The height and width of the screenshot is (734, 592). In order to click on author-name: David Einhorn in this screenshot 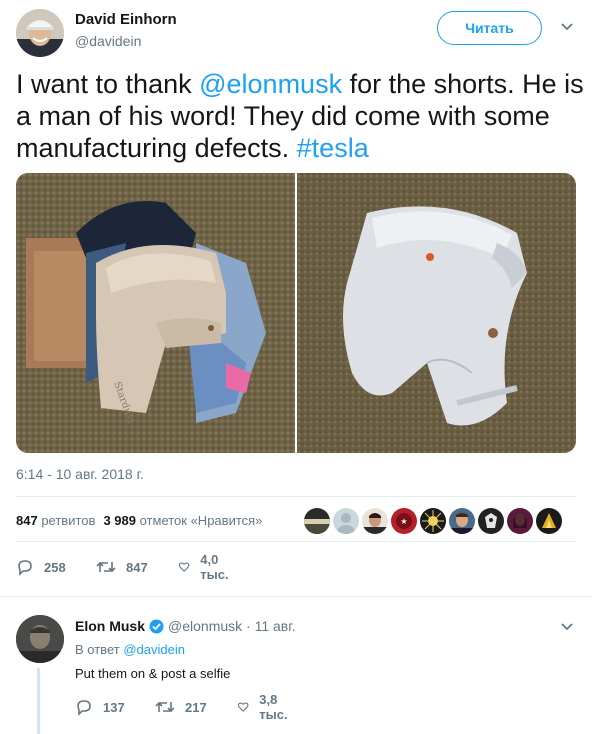, I will do `click(126, 19)`.